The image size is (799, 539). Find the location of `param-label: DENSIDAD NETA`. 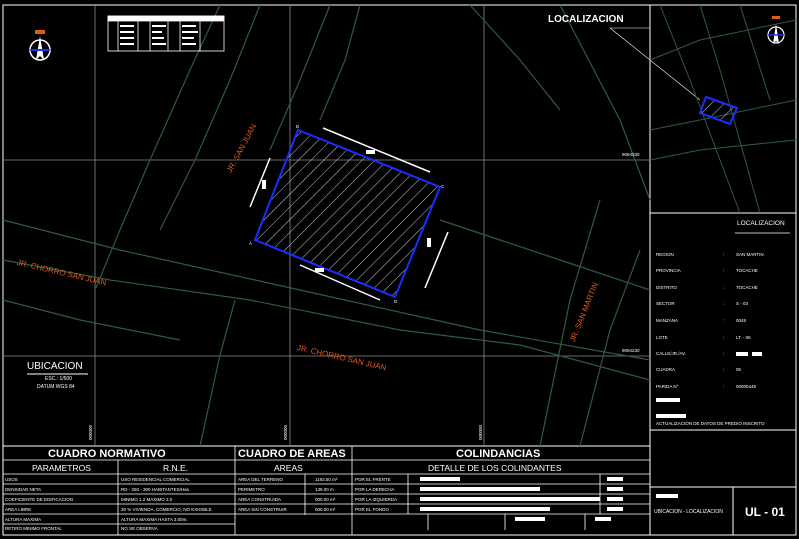

param-label: DENSIDAD NETA is located at coordinates (23, 489).